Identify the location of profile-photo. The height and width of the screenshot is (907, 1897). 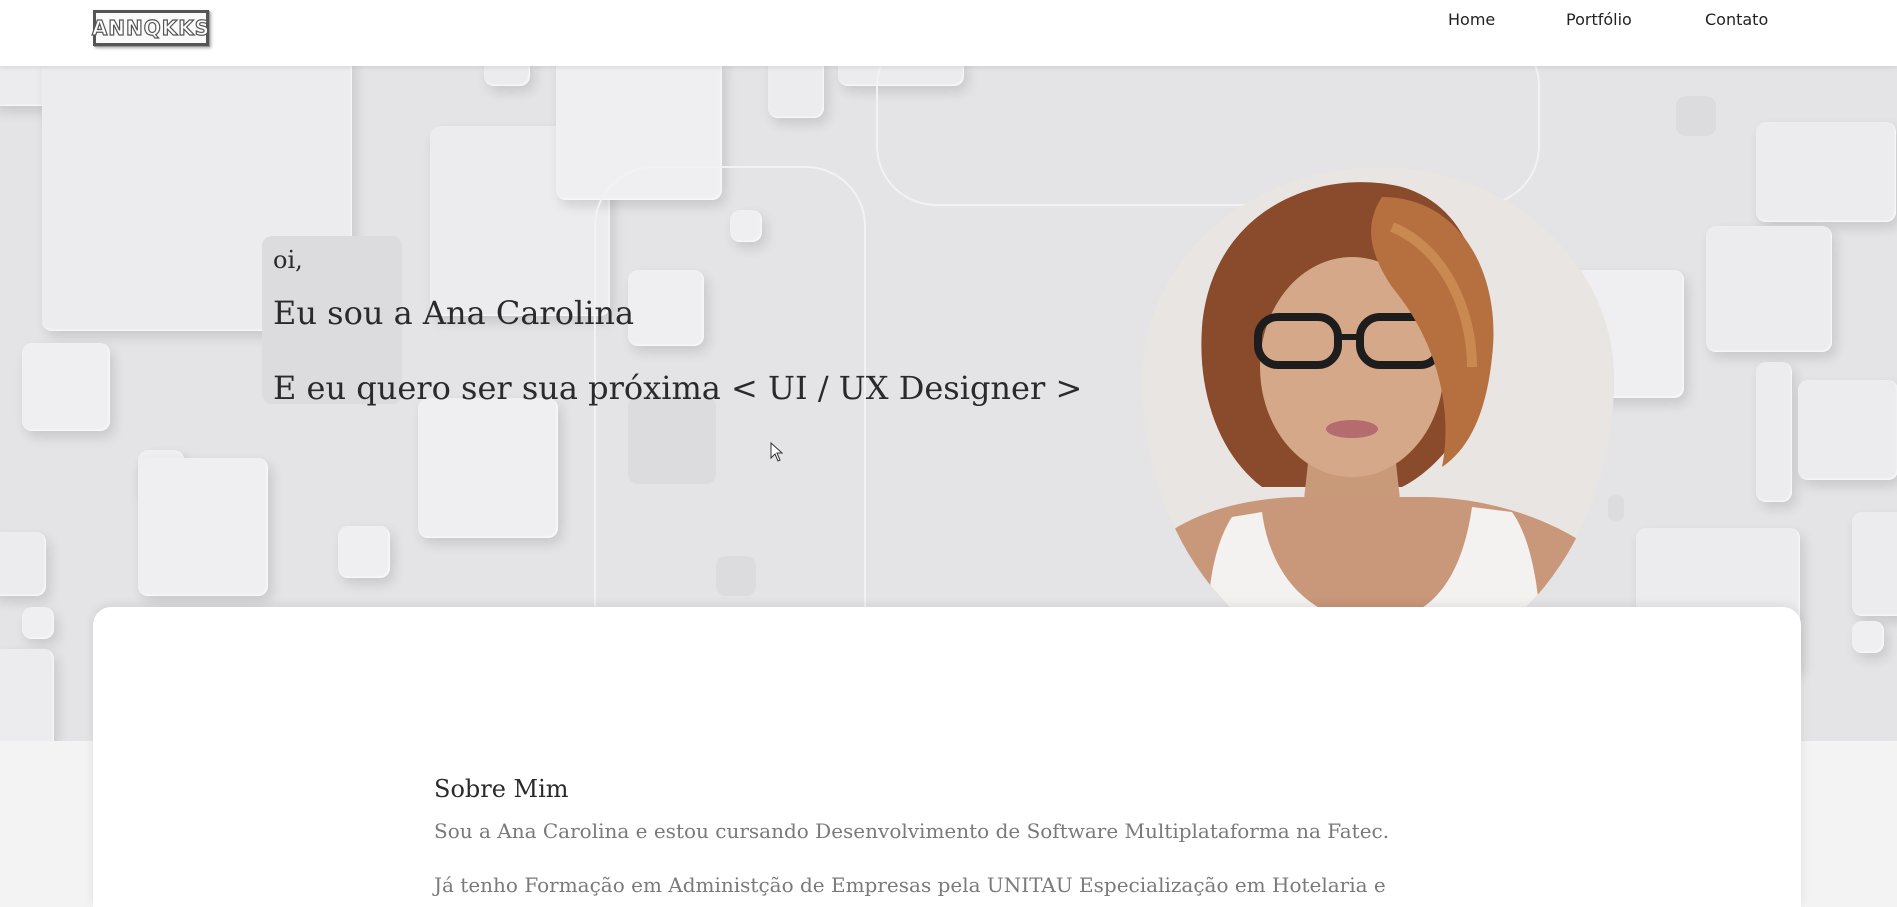
(1378, 419).